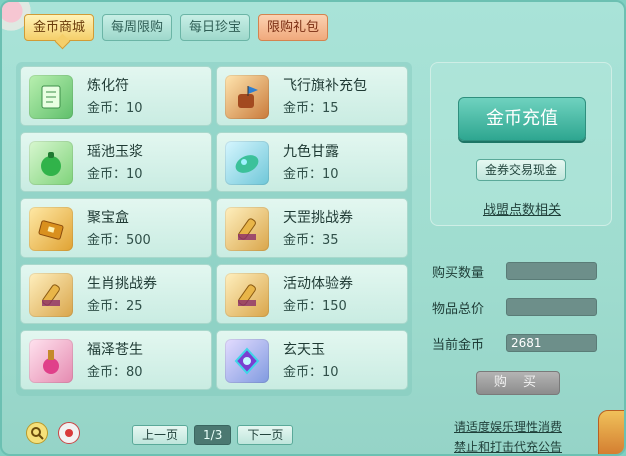 The width and height of the screenshot is (626, 456). What do you see at coordinates (51, 229) in the screenshot?
I see `treasure-box-icon` at bounding box center [51, 229].